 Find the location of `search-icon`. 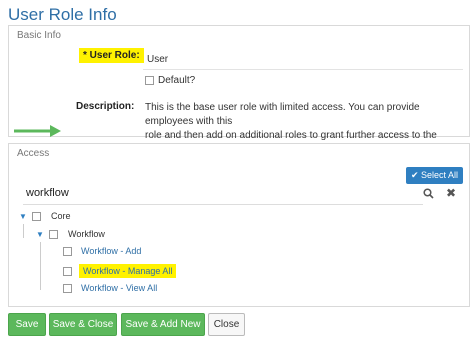

search-icon is located at coordinates (428, 195).